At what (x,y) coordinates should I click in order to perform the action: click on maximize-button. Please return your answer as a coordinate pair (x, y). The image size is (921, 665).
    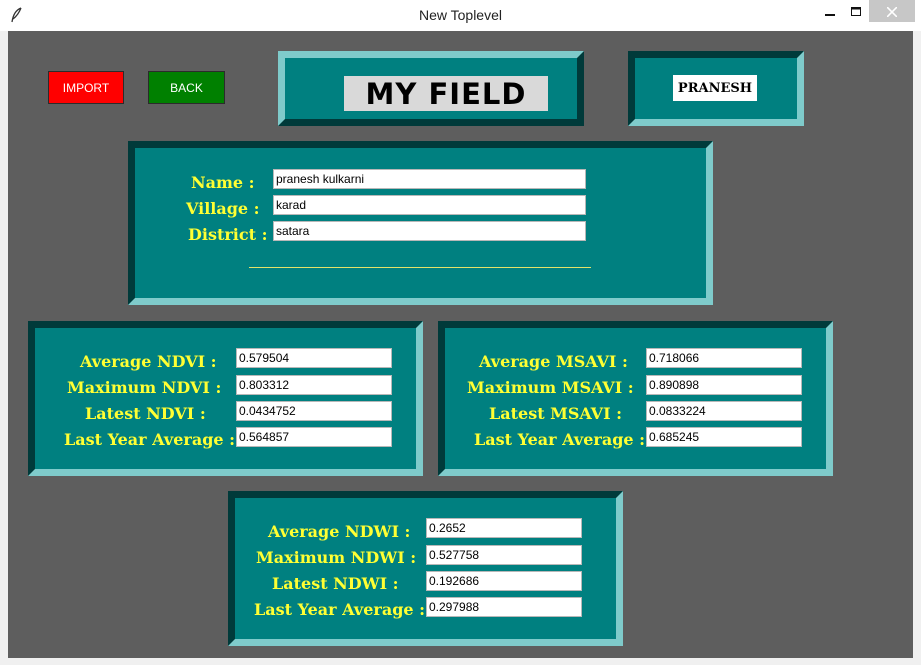
    Looking at the image, I should click on (856, 11).